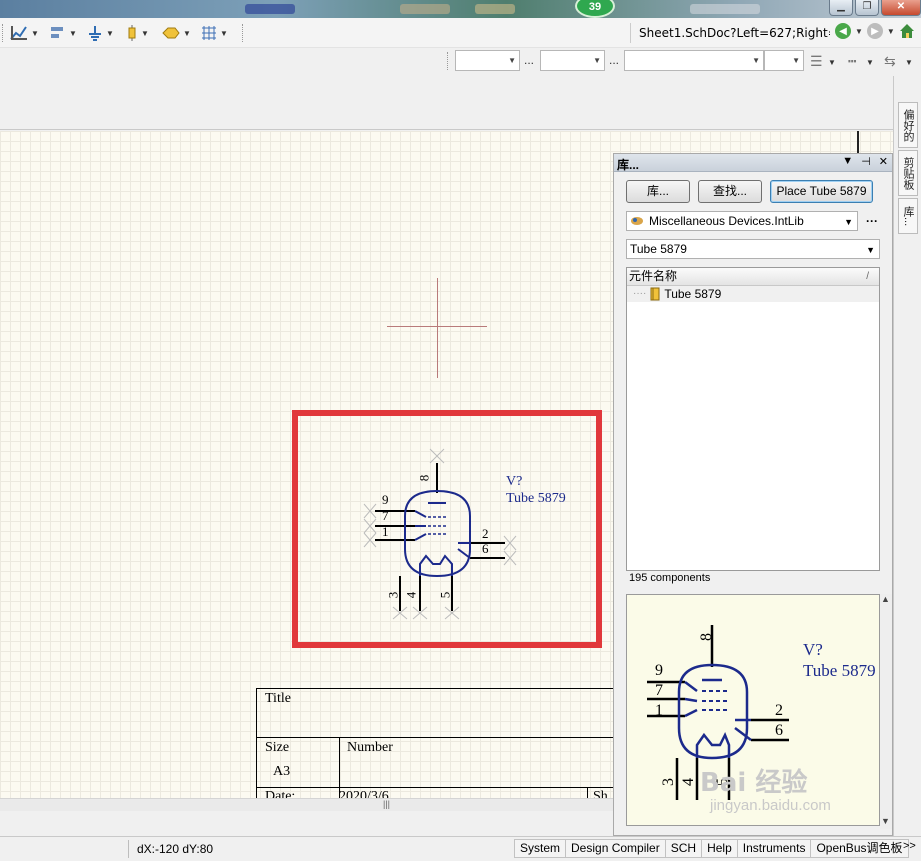 Image resolution: width=921 pixels, height=861 pixels. I want to click on lines-icon: ☰, so click(816, 61).